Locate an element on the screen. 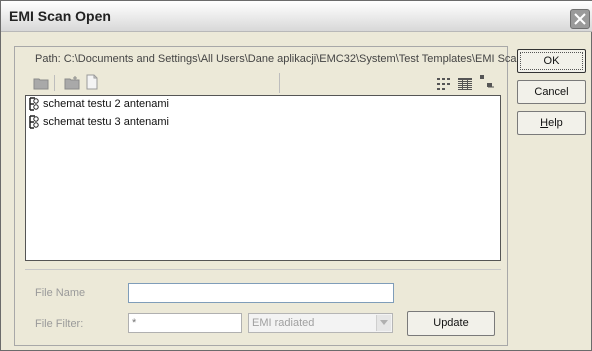 The height and width of the screenshot is (351, 592). cancel-button-label: Cancel is located at coordinates (551, 92).